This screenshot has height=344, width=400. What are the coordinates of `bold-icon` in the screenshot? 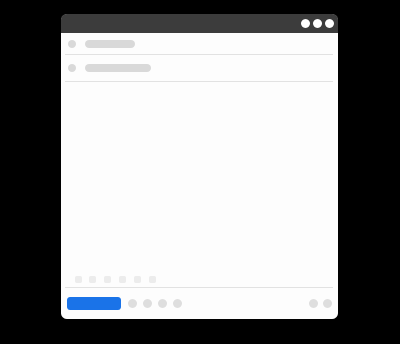 It's located at (122, 279).